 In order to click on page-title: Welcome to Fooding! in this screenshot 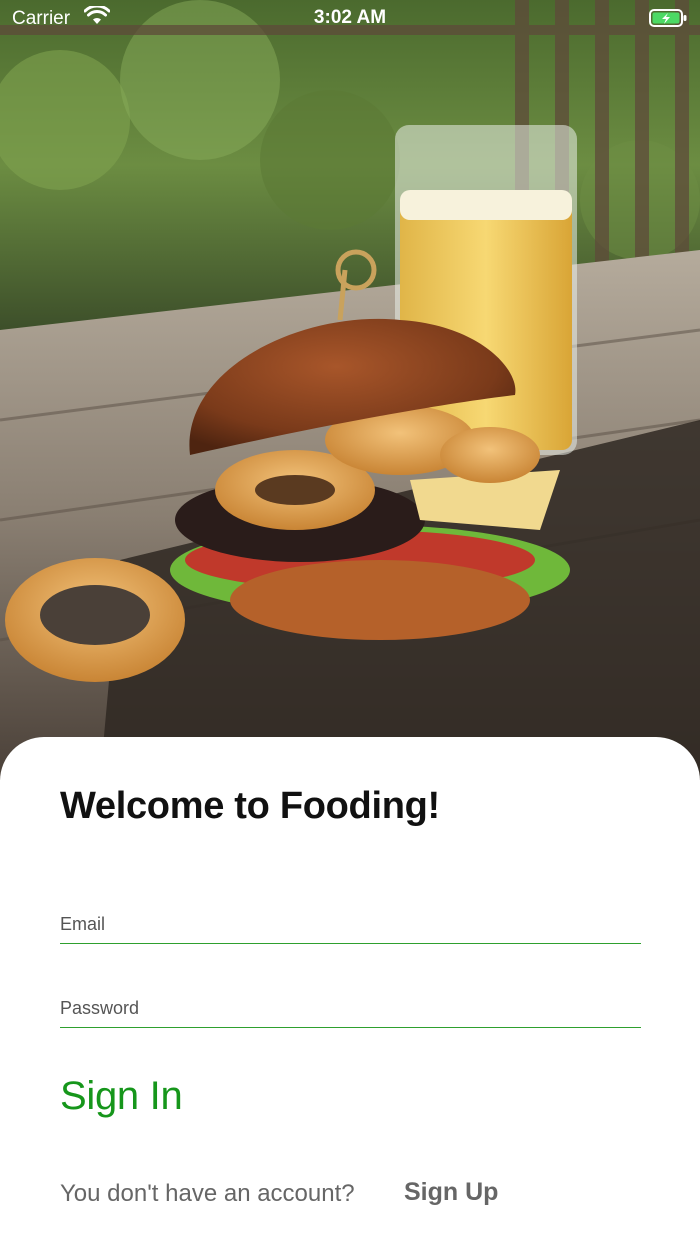, I will do `click(250, 806)`.